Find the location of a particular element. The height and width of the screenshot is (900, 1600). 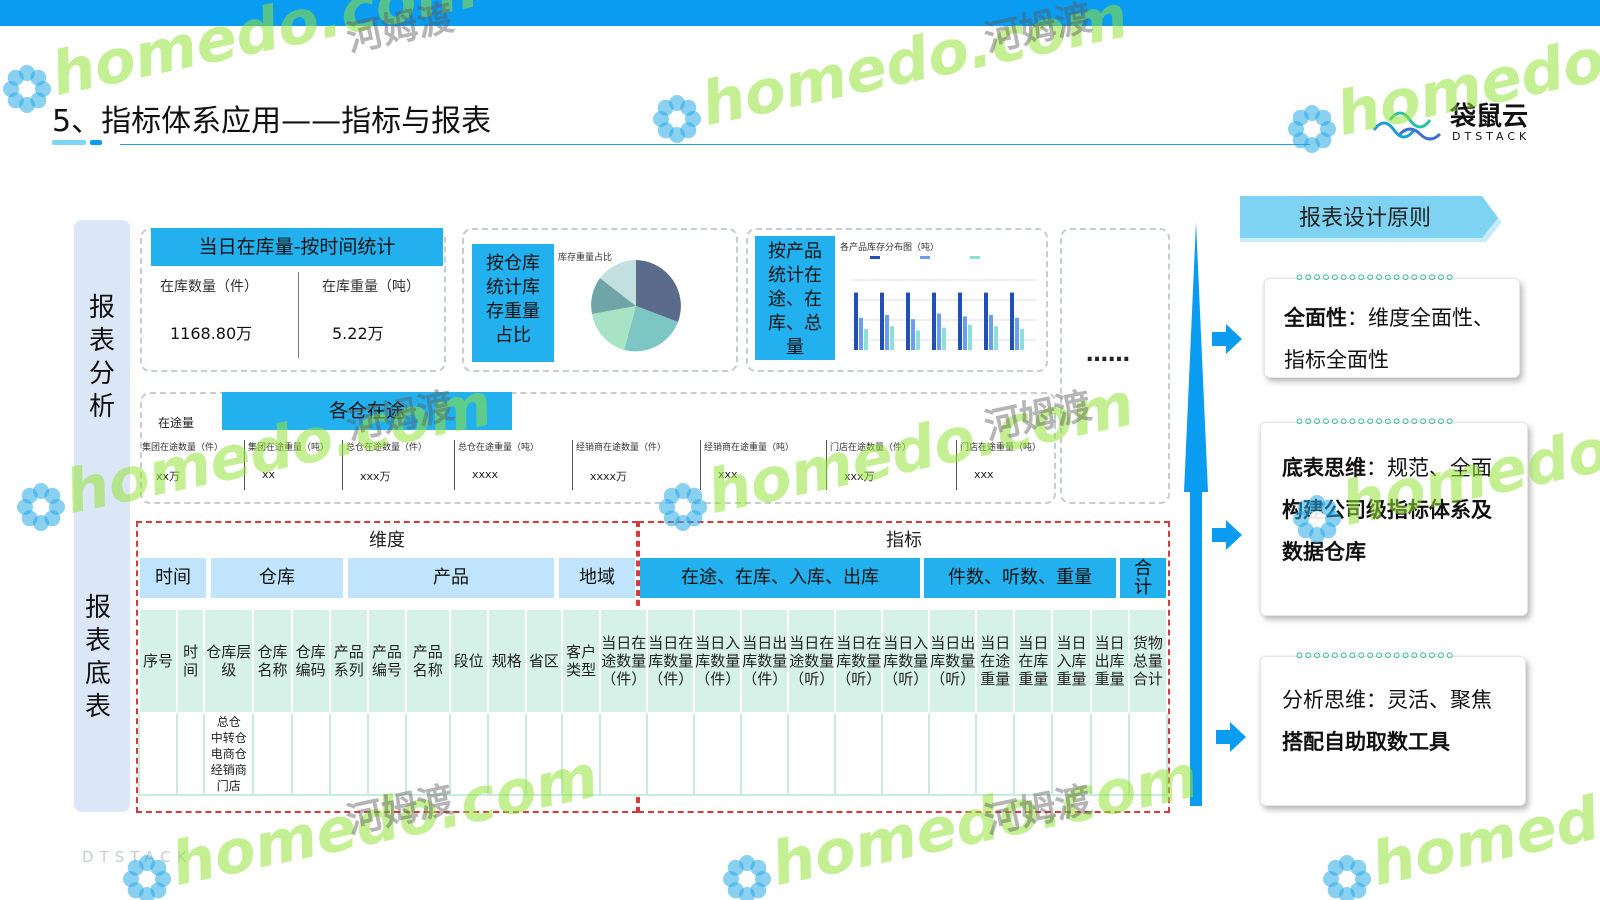

table-column-header: 当日在途重量 is located at coordinates (995, 661).